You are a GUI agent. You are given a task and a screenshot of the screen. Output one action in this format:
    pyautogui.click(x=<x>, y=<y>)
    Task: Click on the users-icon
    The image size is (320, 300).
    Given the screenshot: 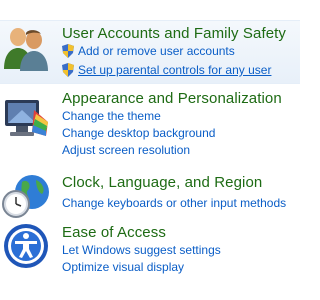 What is the action you would take?
    pyautogui.click(x=26, y=47)
    